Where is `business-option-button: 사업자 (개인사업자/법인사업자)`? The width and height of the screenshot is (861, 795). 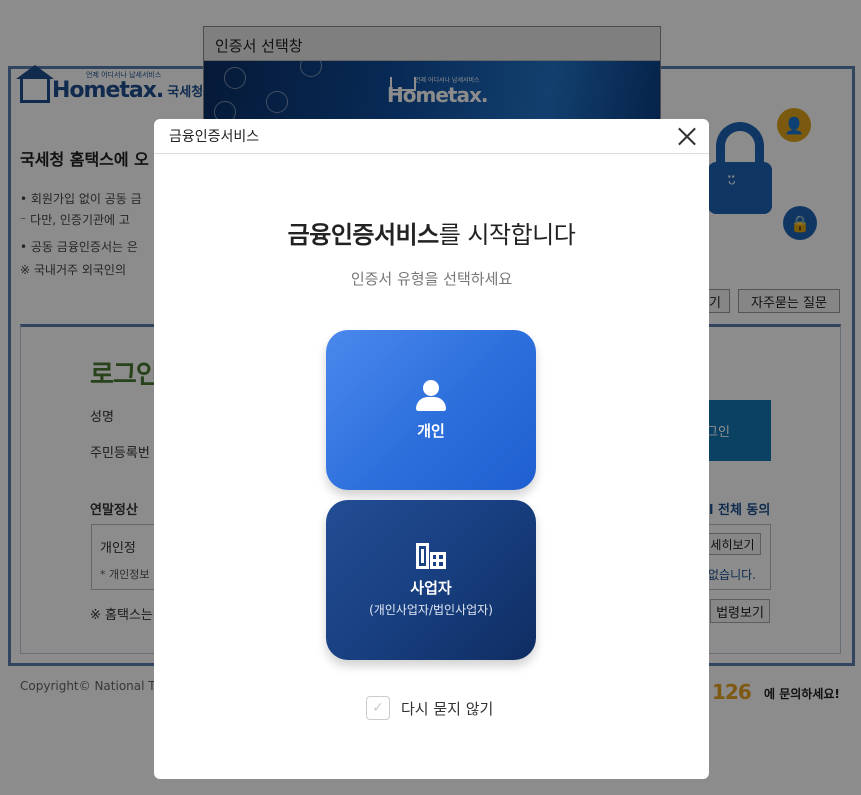
business-option-button: 사업자 (개인사업자/법인사업자) is located at coordinates (431, 580).